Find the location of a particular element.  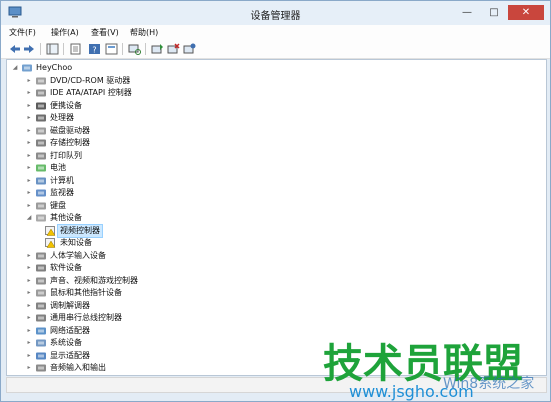

computer-icon is located at coordinates (41, 180).